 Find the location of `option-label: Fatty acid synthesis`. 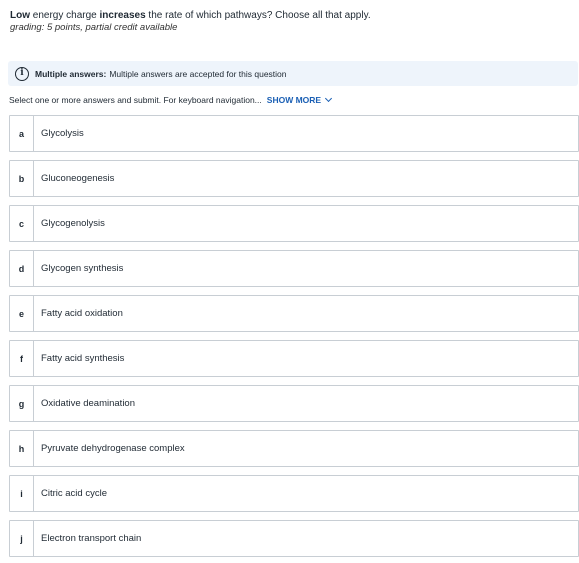

option-label: Fatty acid synthesis is located at coordinates (83, 358).